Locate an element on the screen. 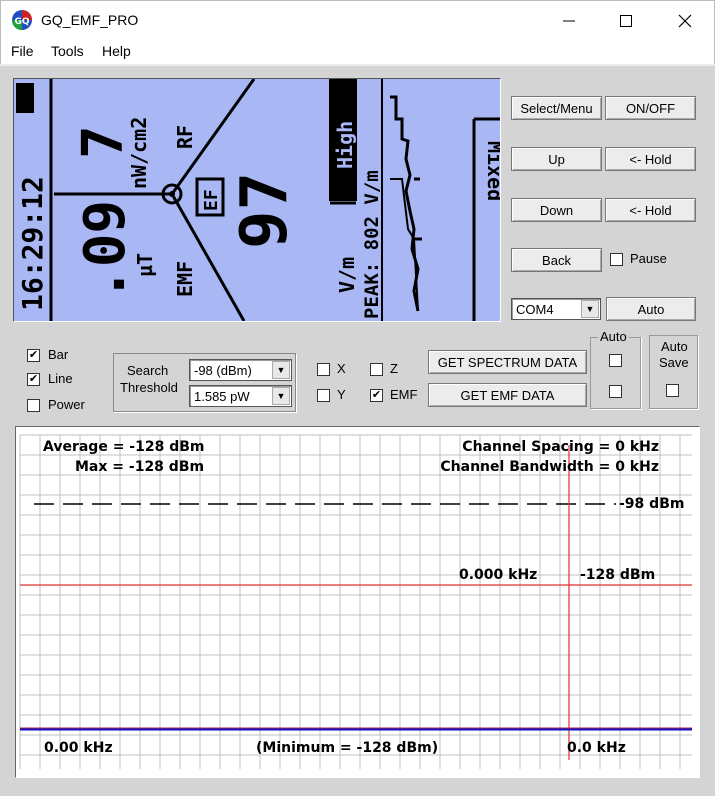  app-logo-text: GQ is located at coordinates (21, 22).